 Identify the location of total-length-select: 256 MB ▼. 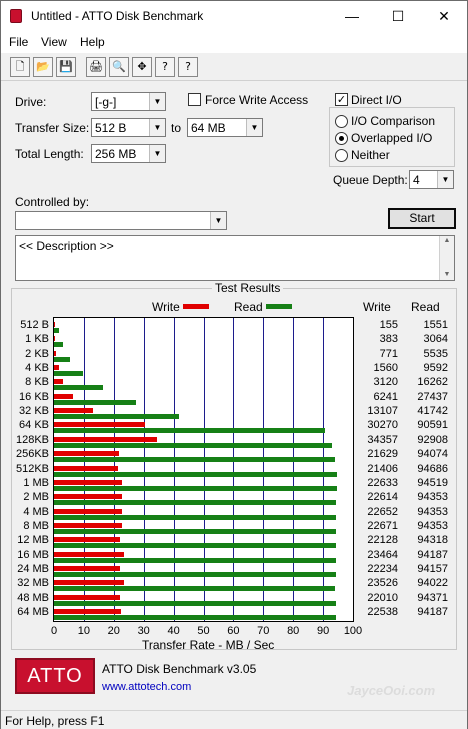
(128, 153).